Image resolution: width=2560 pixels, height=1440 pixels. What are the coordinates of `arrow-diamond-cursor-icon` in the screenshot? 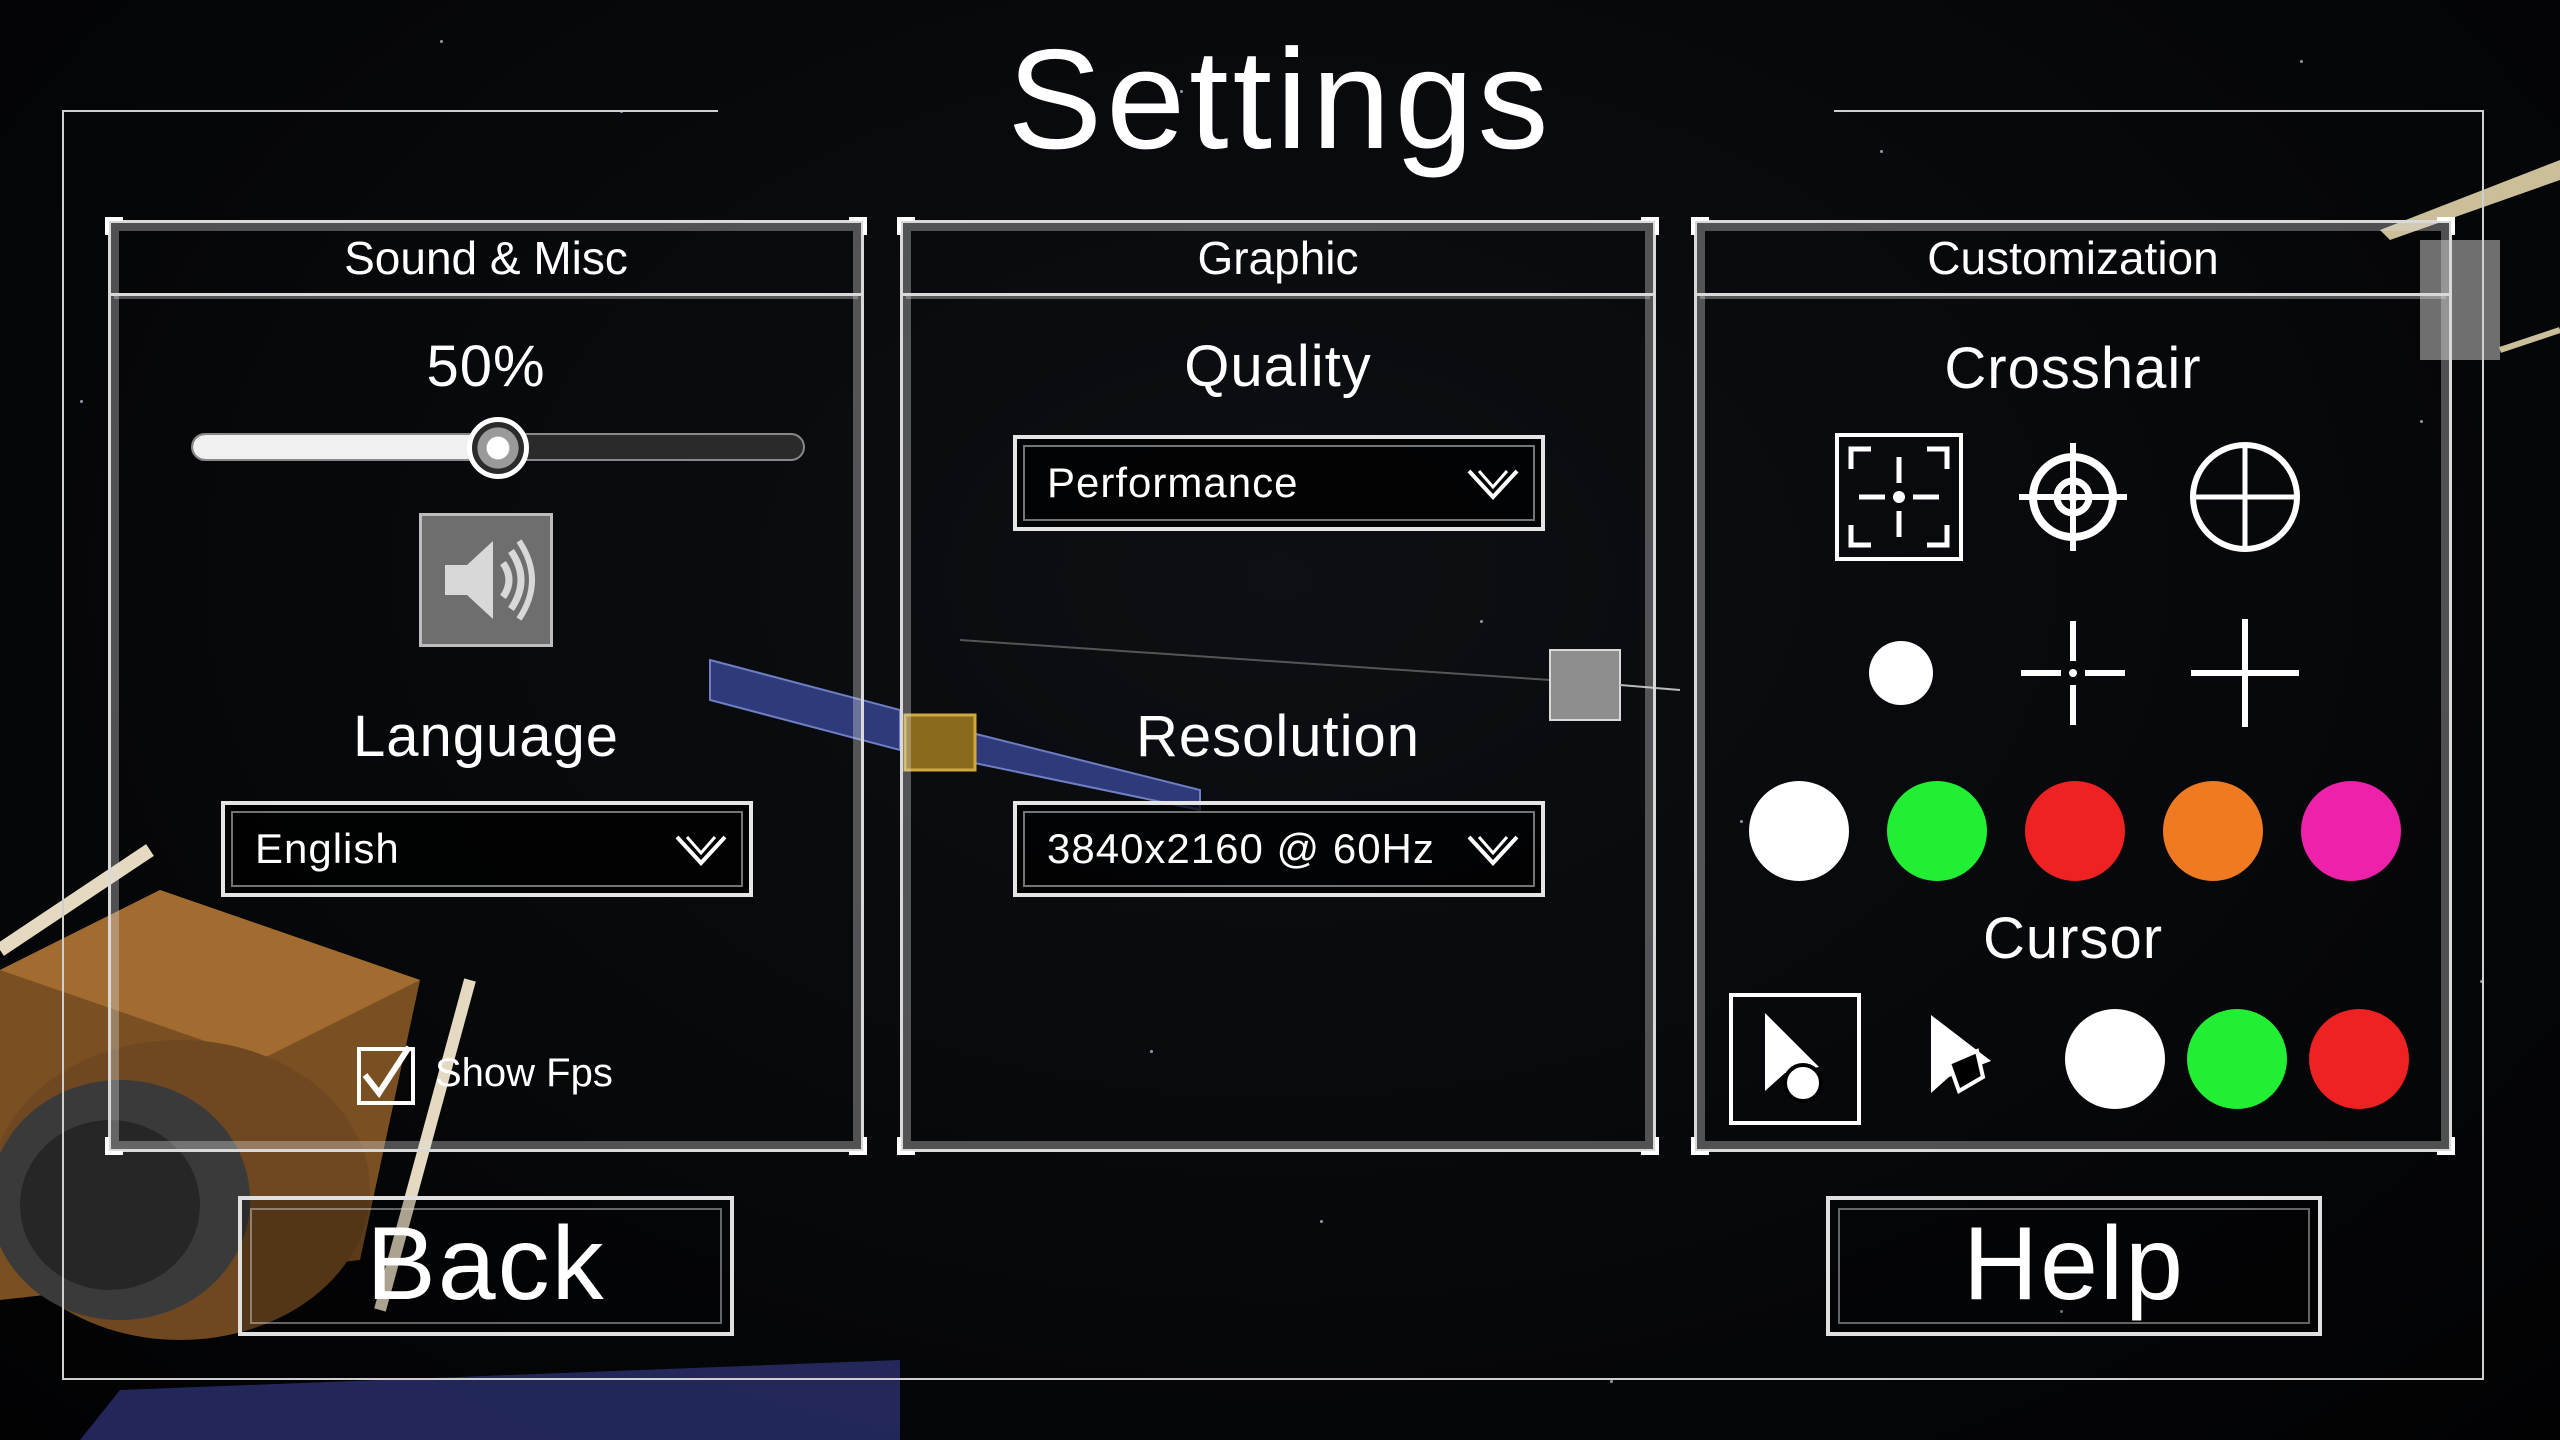 It's located at (1963, 1059).